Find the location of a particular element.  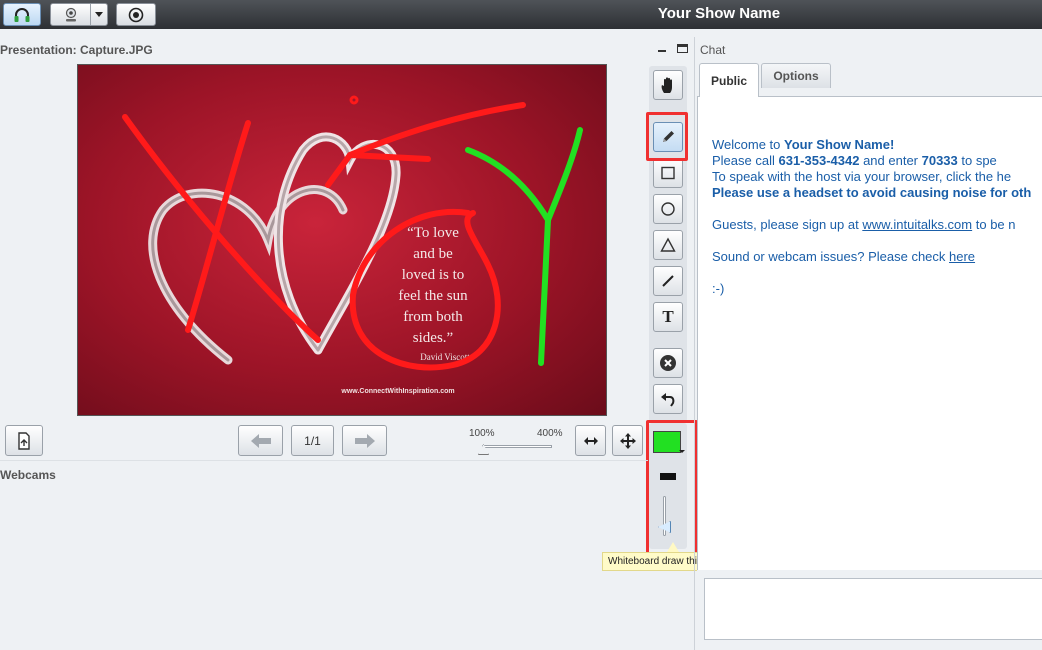

clear-icon is located at coordinates (668, 363).